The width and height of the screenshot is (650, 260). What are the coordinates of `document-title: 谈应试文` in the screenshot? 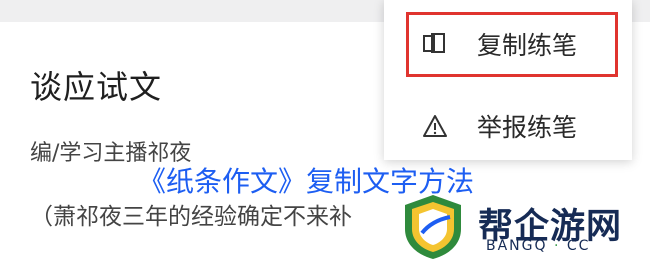 It's located at (96, 87).